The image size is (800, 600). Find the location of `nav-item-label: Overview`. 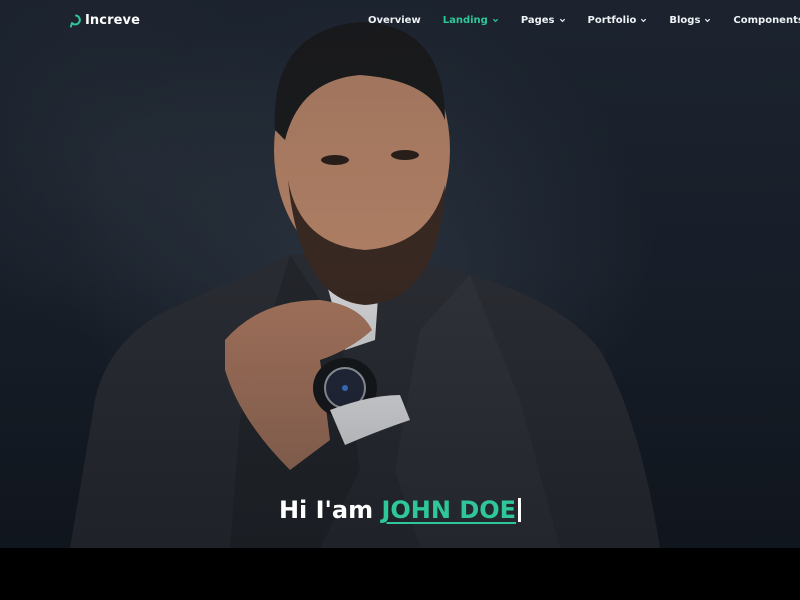

nav-item-label: Overview is located at coordinates (394, 20).